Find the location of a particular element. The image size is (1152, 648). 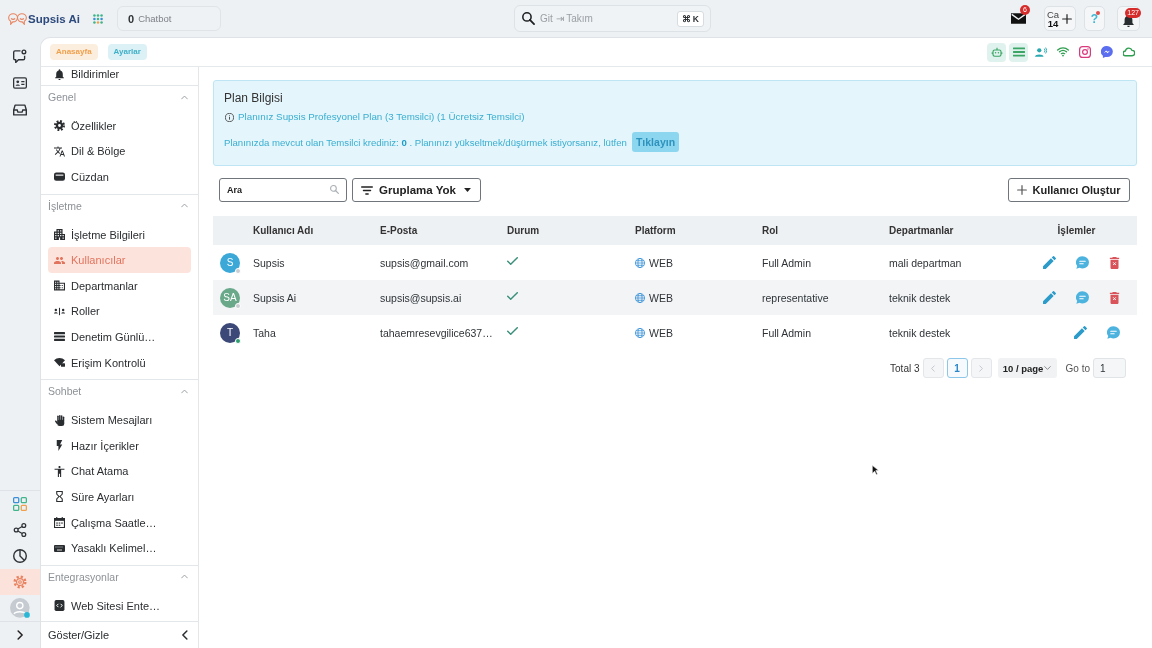

go-to-label: Go to is located at coordinates (1077, 368).